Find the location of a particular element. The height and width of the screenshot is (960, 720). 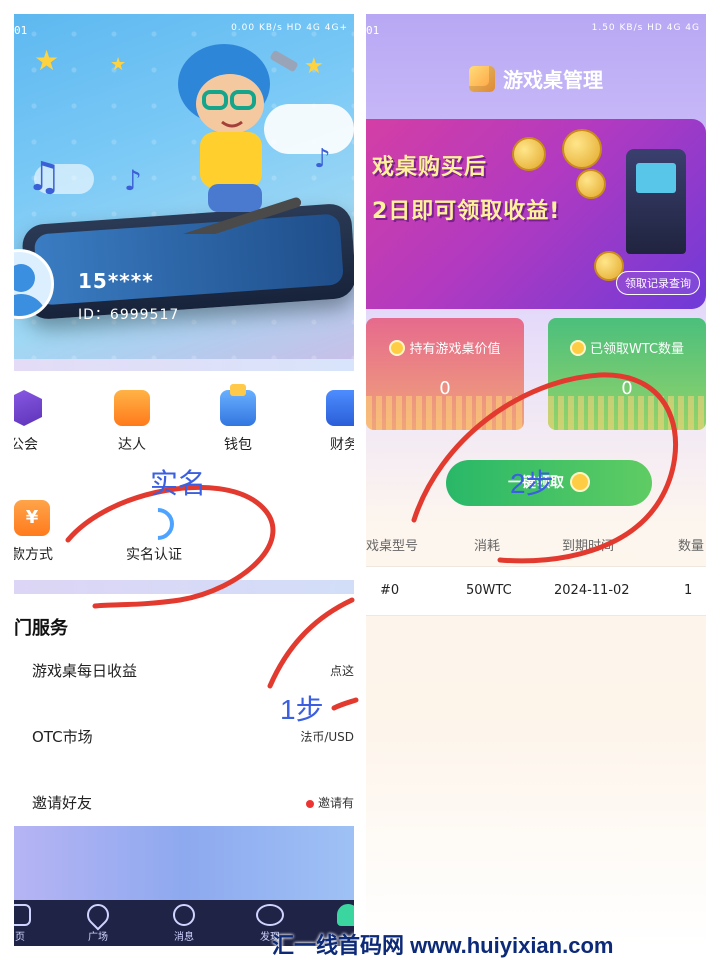

guild-icon is located at coordinates (28, 408).